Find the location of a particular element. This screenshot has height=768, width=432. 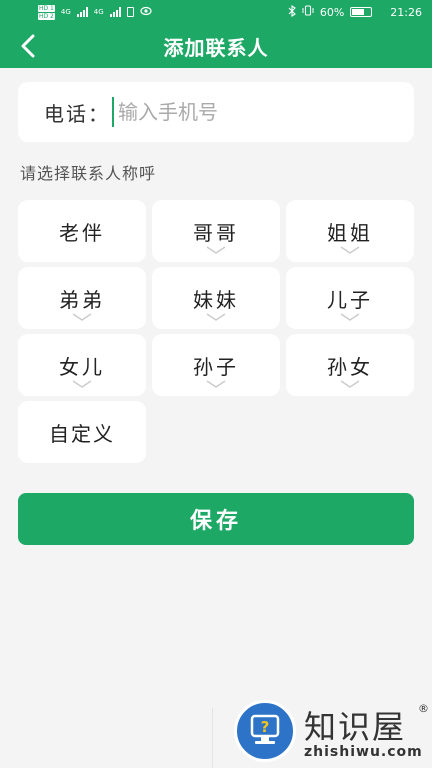

relation-chip-label: 自定义 is located at coordinates (82, 434).